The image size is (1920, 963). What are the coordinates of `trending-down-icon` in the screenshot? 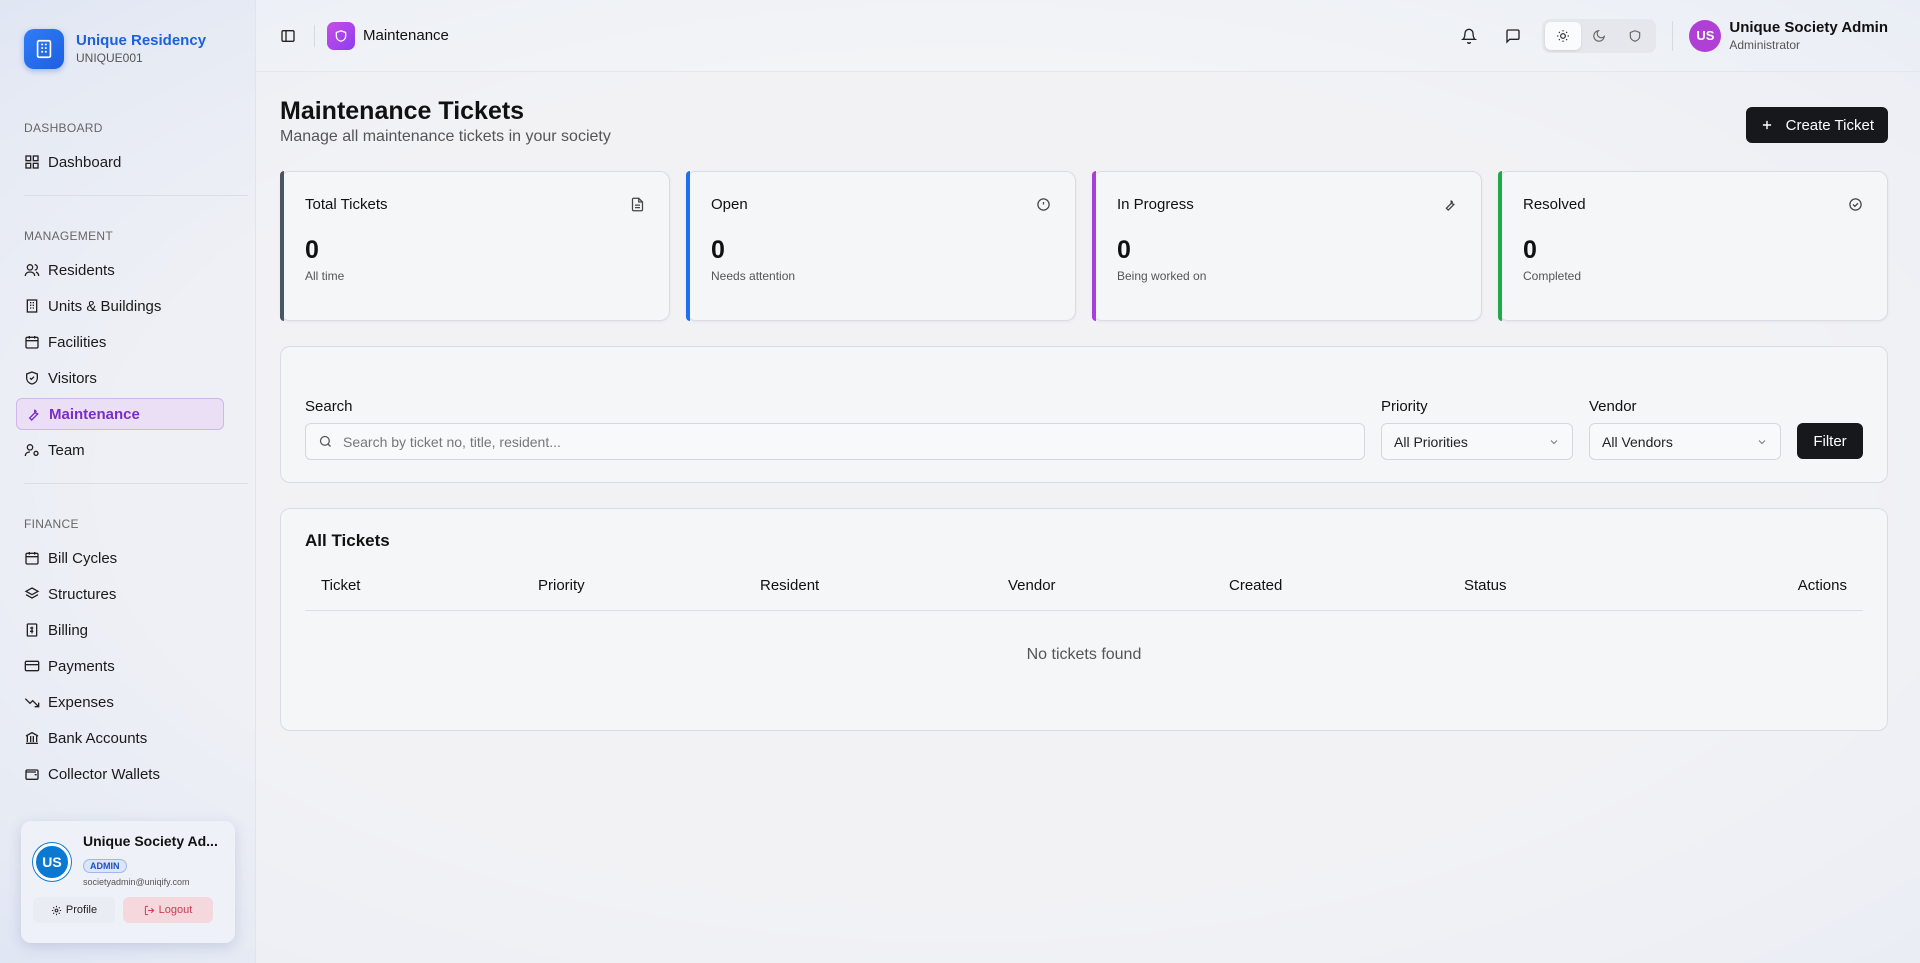 It's located at (32, 702).